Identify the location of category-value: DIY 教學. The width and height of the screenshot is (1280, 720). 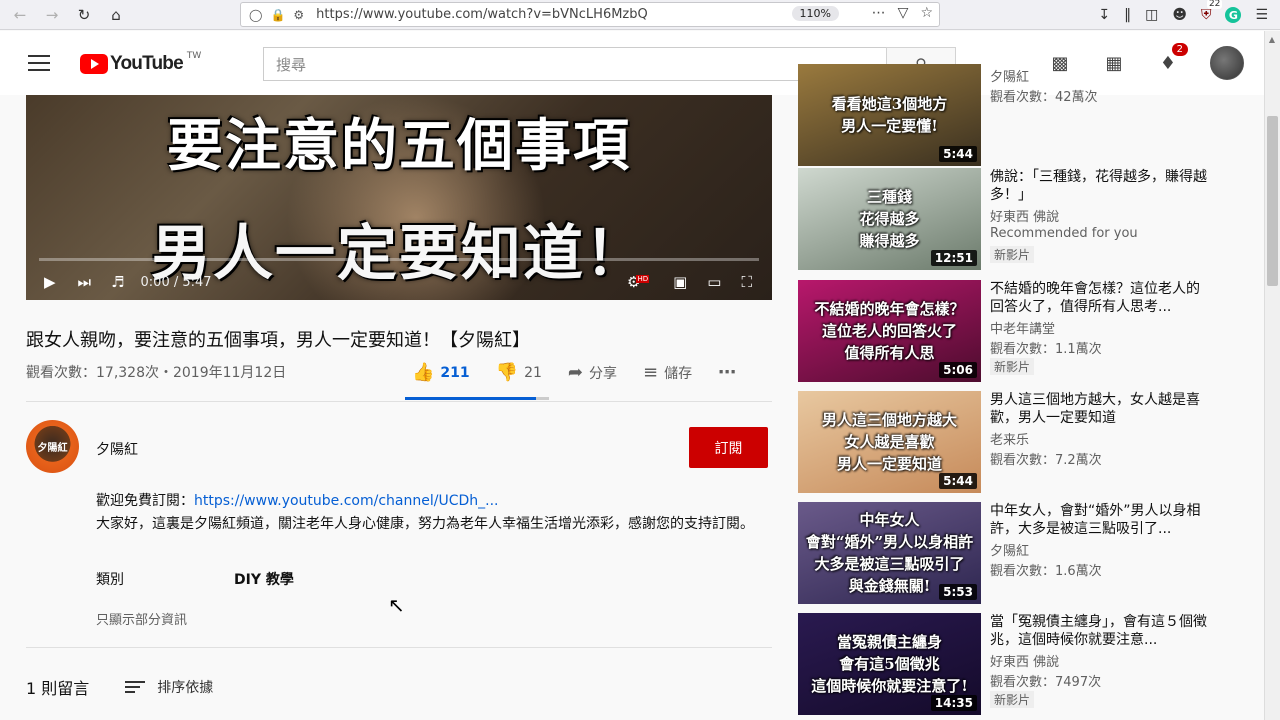
(264, 579).